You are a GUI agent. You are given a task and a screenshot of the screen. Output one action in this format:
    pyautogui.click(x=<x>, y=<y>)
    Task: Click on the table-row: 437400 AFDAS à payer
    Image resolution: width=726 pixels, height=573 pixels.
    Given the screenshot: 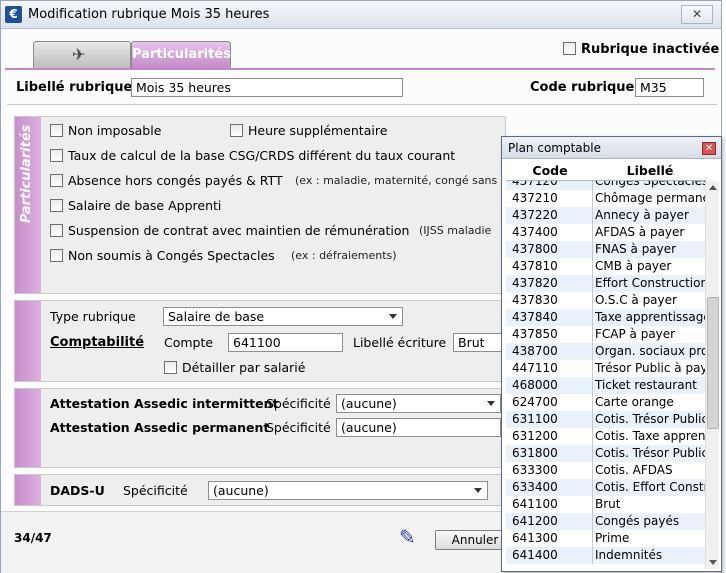 What is the action you would take?
    pyautogui.click(x=606, y=232)
    